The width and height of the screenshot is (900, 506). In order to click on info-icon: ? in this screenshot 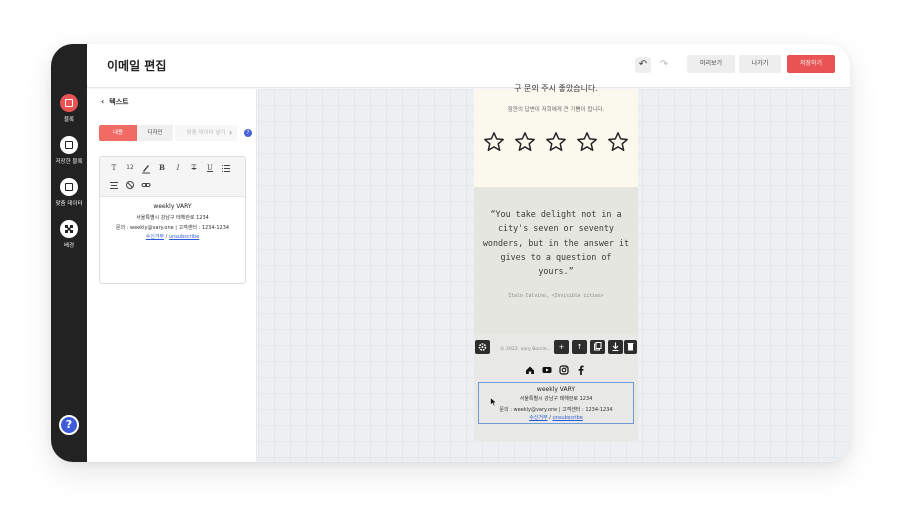, I will do `click(248, 133)`.